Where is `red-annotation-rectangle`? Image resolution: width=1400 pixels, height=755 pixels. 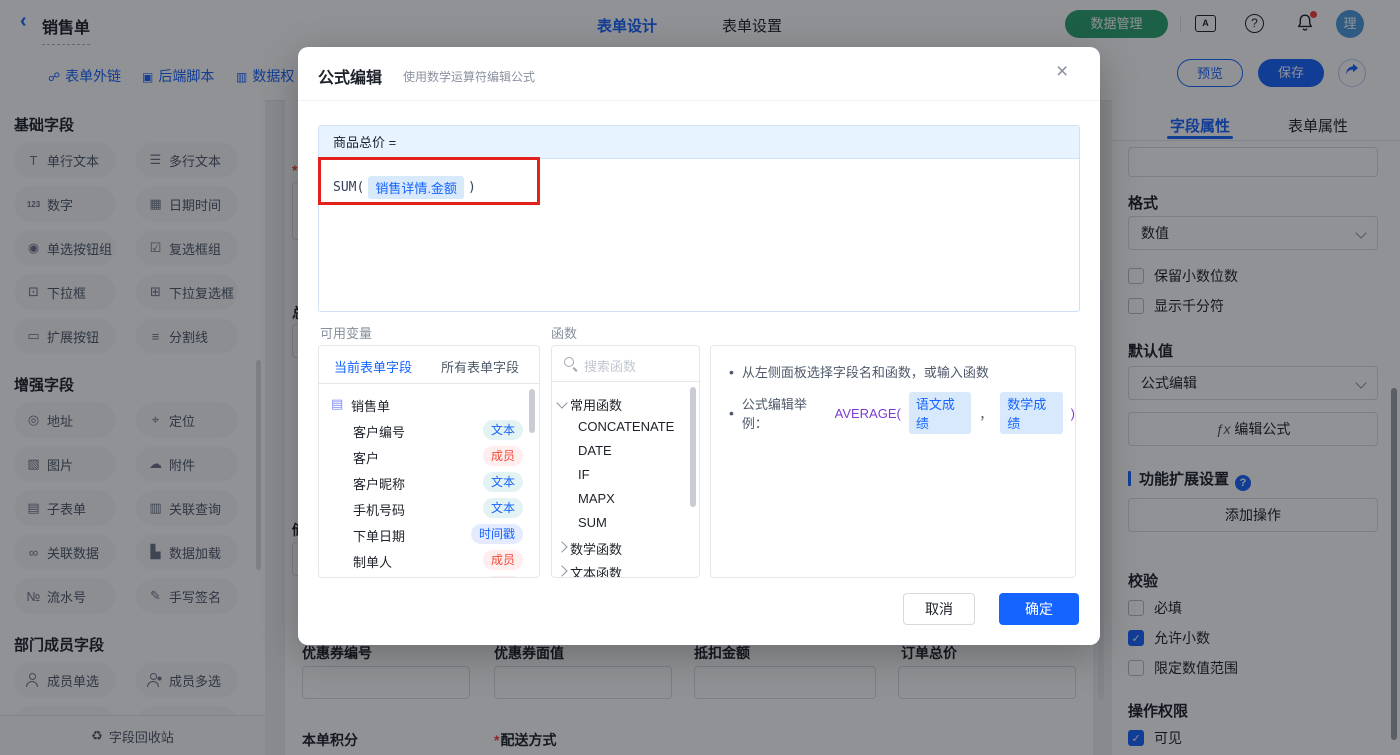 red-annotation-rectangle is located at coordinates (429, 181).